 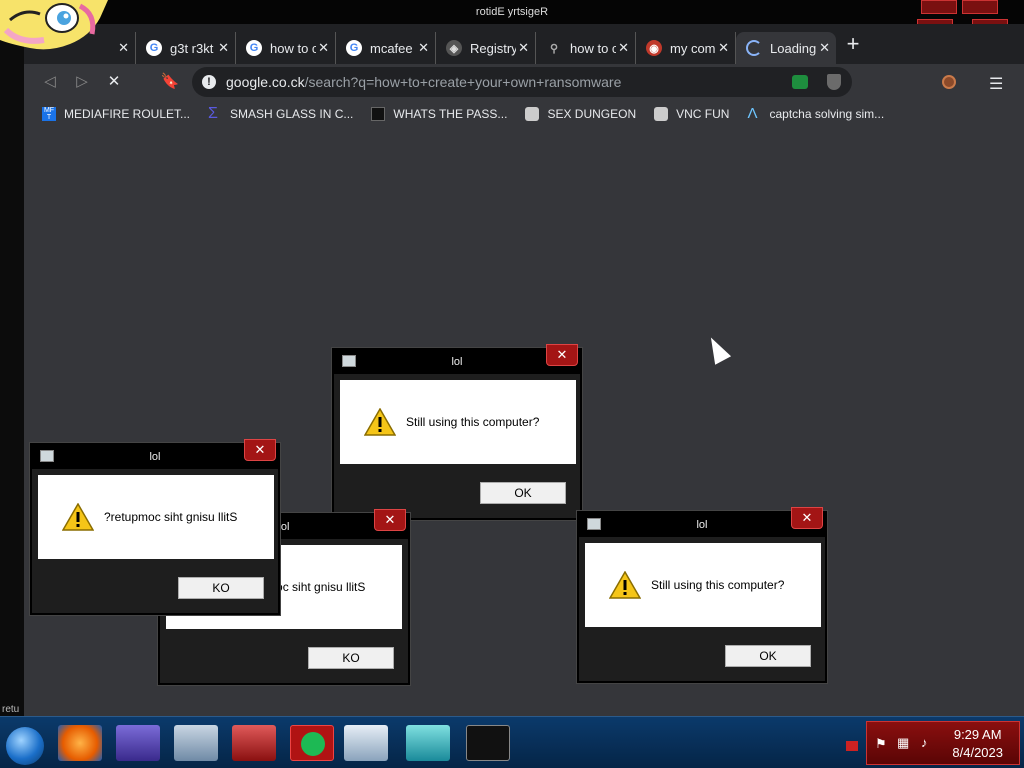 I want to click on sigma-icon: Σ, so click(x=213, y=113).